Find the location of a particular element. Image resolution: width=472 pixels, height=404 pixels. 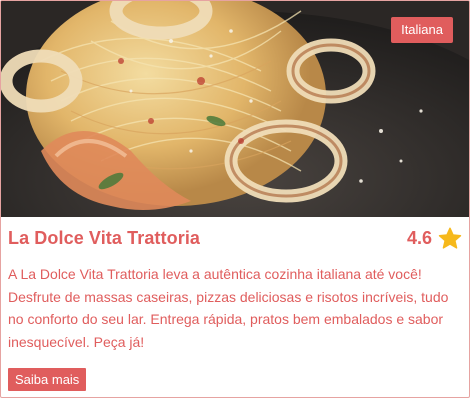

rating-value: 4.6 is located at coordinates (419, 237).